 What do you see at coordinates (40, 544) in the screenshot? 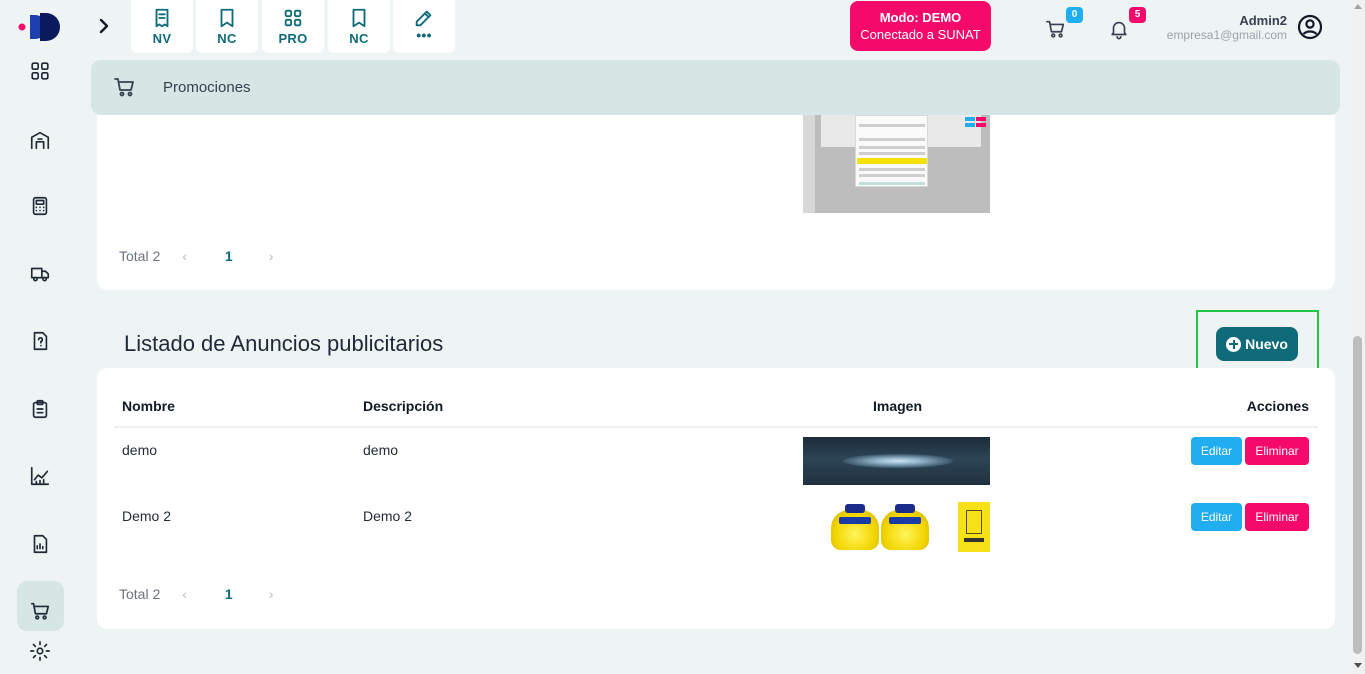
I see `report-icon` at bounding box center [40, 544].